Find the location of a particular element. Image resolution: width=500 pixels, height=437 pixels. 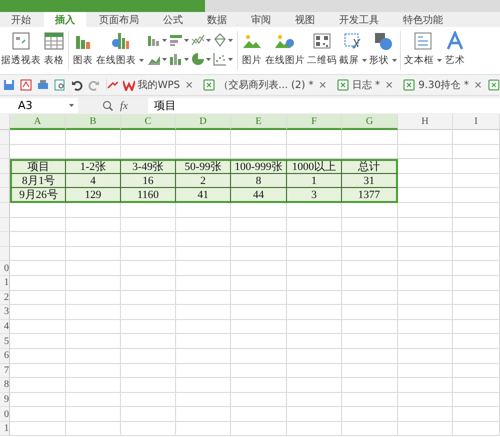

ribbon-tab: 视图 is located at coordinates (305, 19).